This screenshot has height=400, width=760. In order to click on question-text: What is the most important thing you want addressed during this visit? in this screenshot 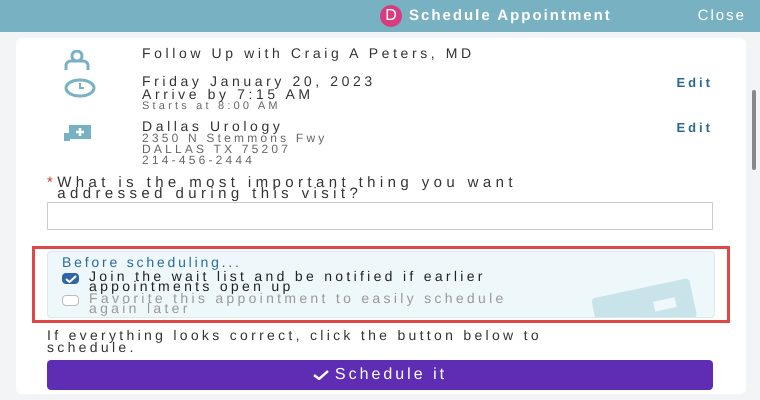, I will do `click(287, 188)`.